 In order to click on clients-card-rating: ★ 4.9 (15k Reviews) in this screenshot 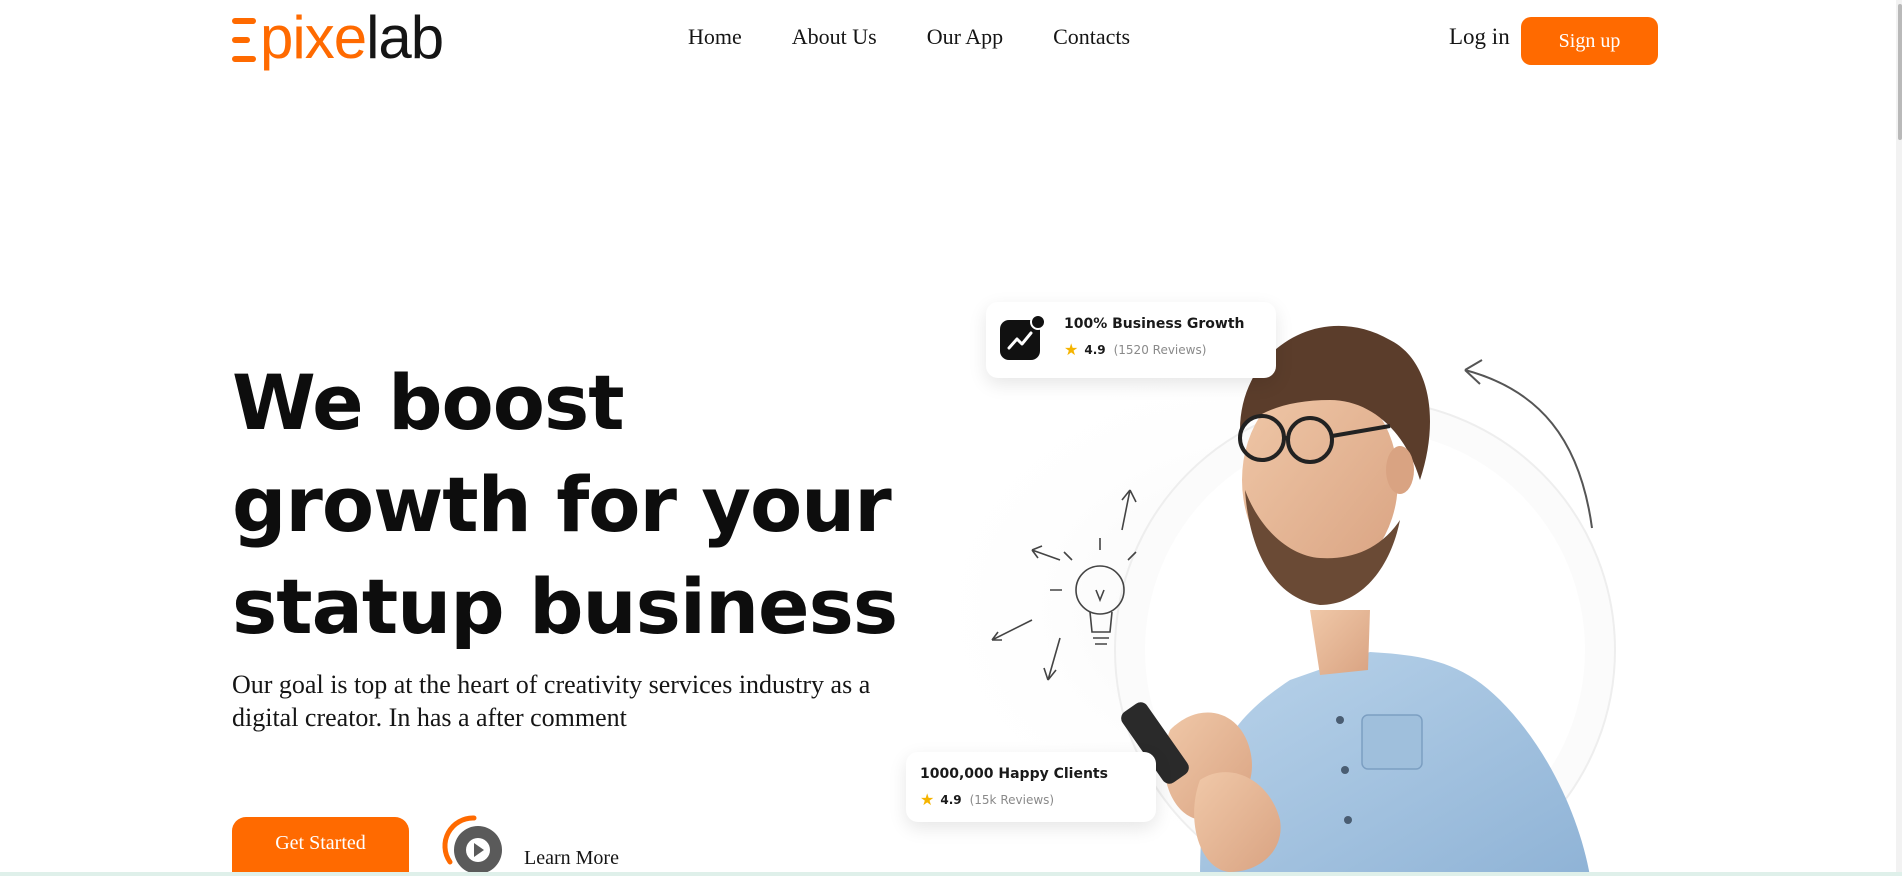, I will do `click(987, 799)`.